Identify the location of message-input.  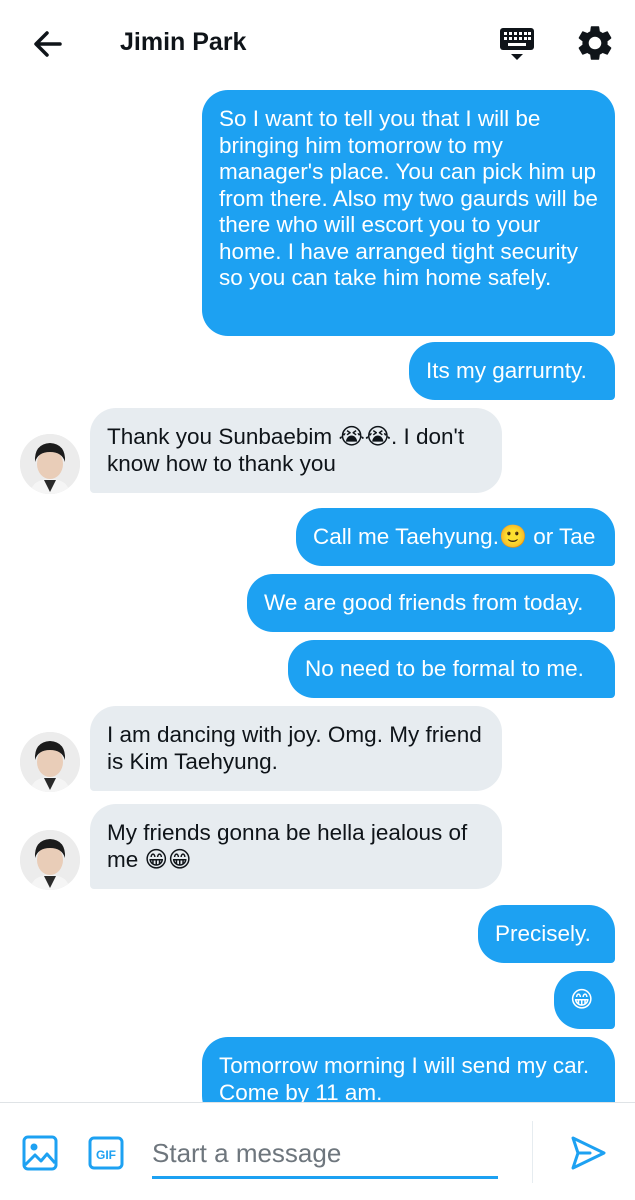
(325, 1155).